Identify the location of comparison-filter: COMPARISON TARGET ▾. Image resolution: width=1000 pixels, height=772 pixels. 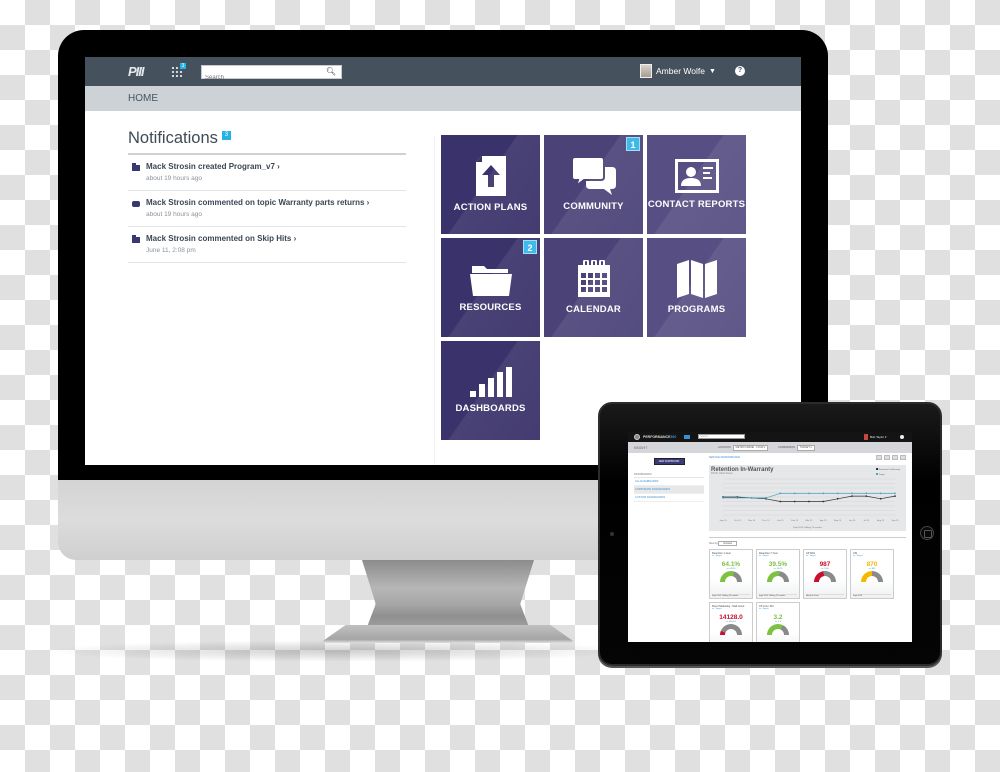
(796, 447).